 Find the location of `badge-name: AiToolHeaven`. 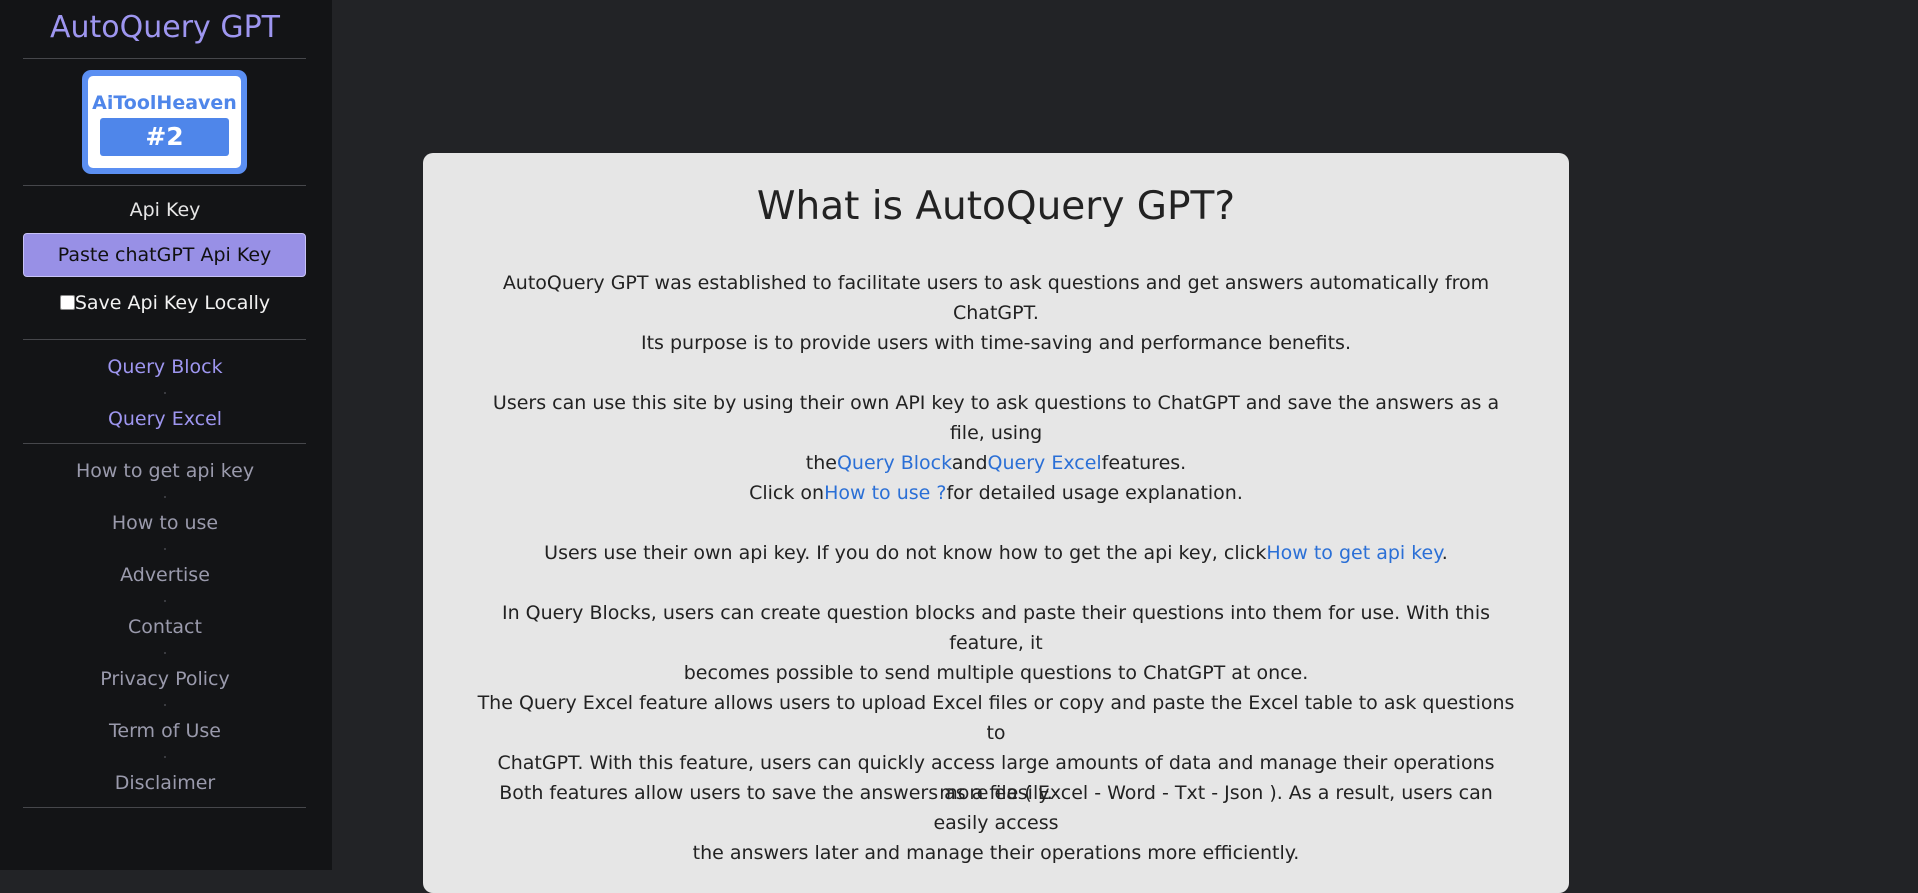

badge-name: AiToolHeaven is located at coordinates (164, 103).